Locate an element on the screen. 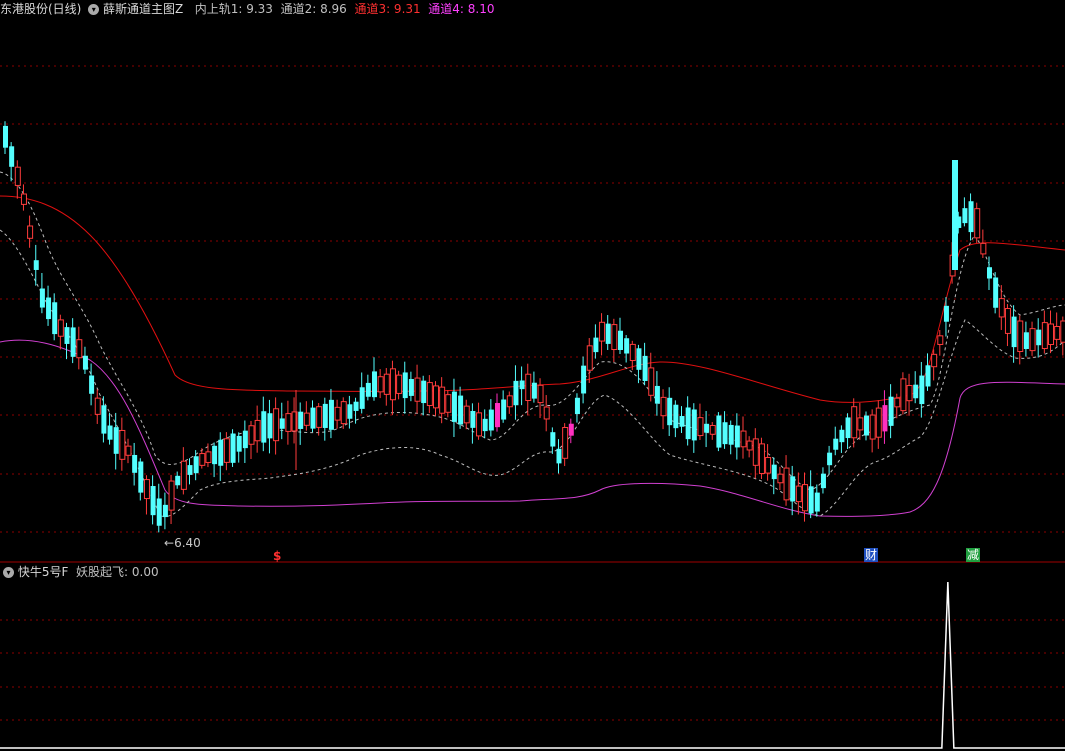 This screenshot has height=751, width=1065. low-price-value: 6.40 is located at coordinates (187, 543).